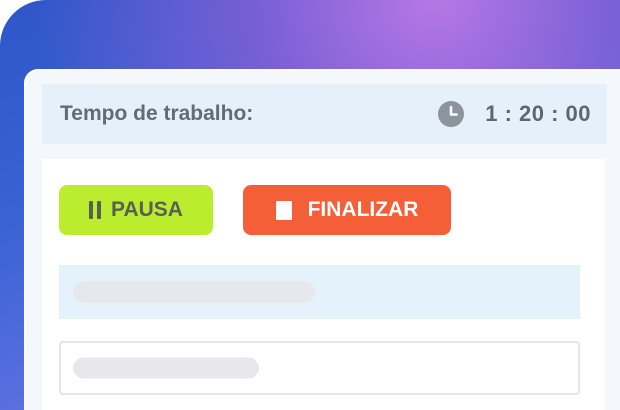 This screenshot has width=620, height=410. Describe the element at coordinates (283, 210) in the screenshot. I see `stop-icon` at that location.